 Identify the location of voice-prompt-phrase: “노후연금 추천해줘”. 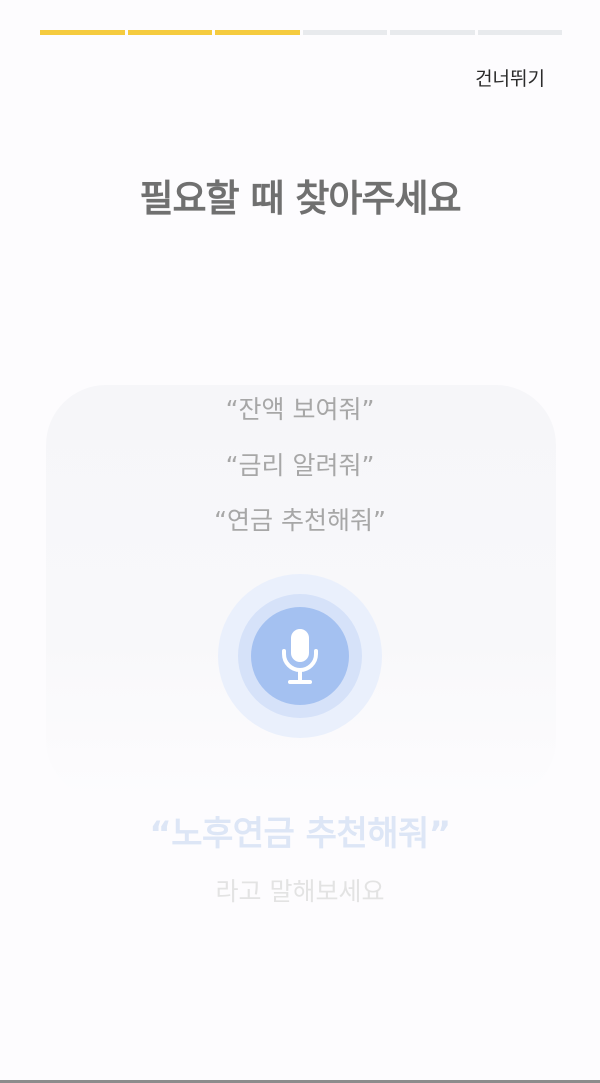
(300, 834).